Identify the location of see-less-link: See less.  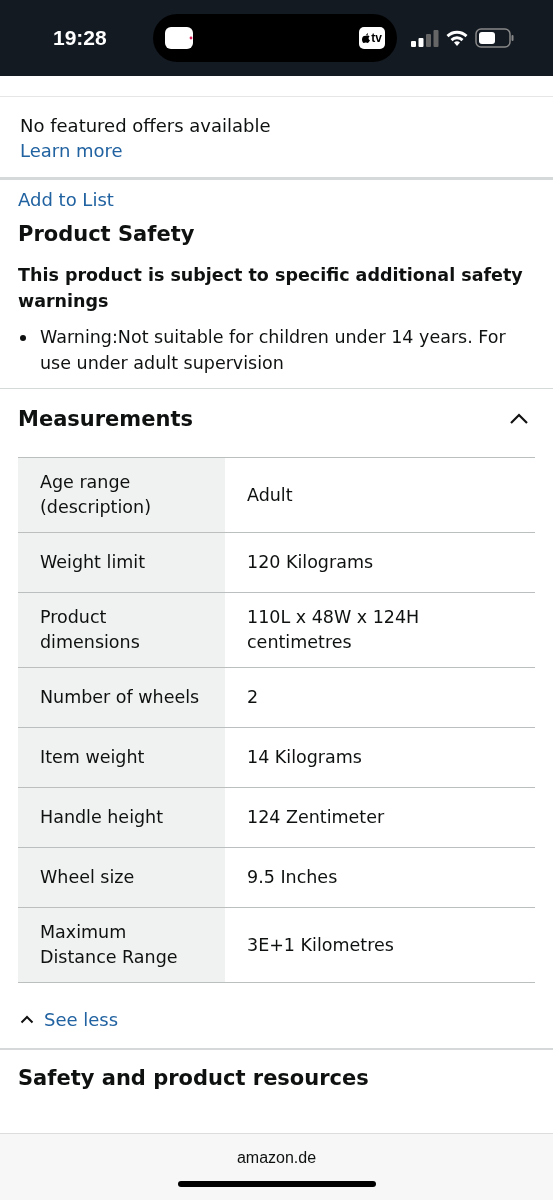
(276, 1015).